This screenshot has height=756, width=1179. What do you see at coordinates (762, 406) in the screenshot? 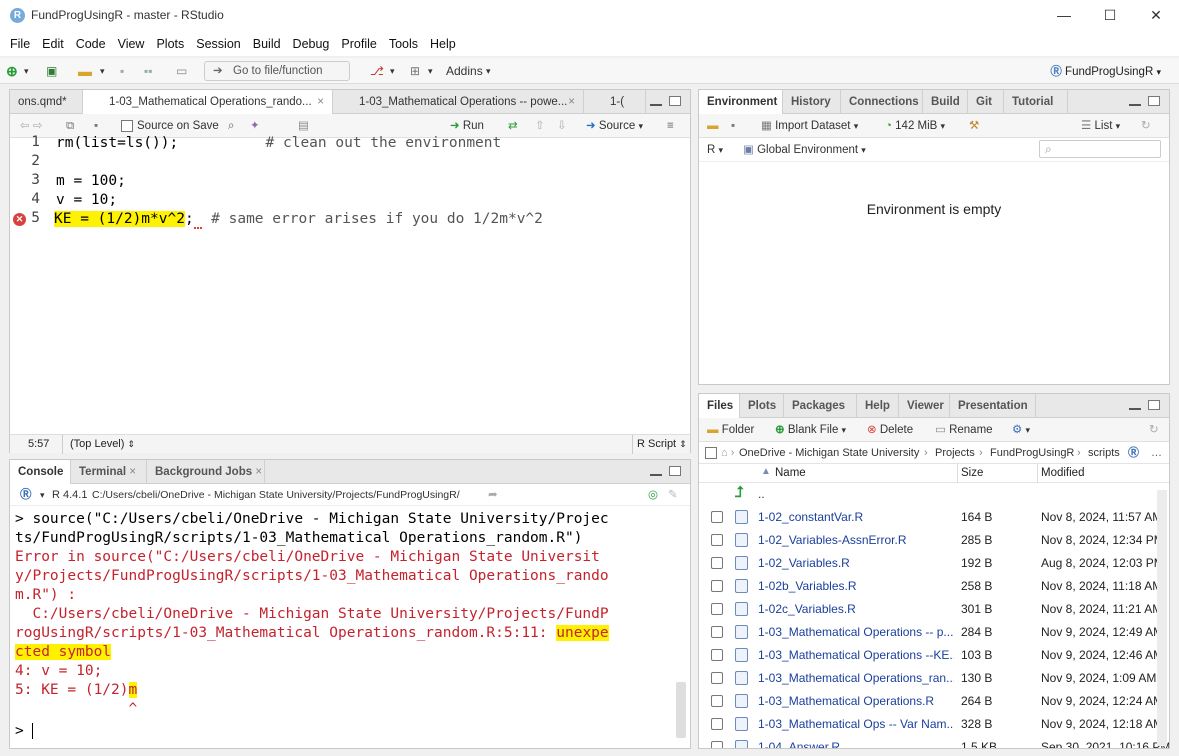
I see `tab-plots: Plots` at bounding box center [762, 406].